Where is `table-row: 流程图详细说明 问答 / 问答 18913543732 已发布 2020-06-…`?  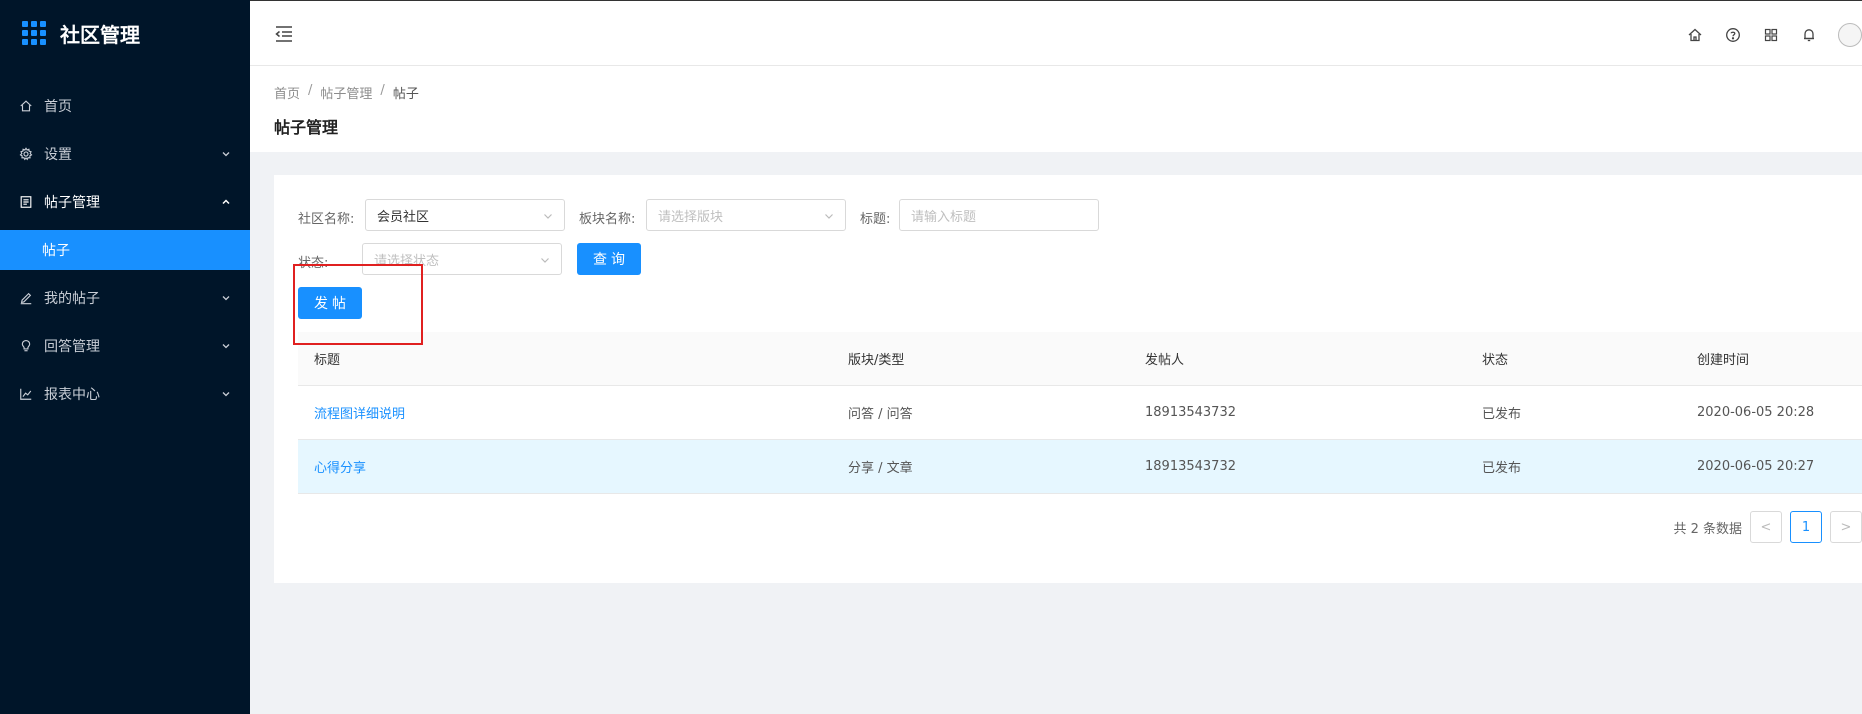
table-row: 流程图详细说明 问答 / 问答 18913543732 已发布 2020-06-… is located at coordinates (1080, 413).